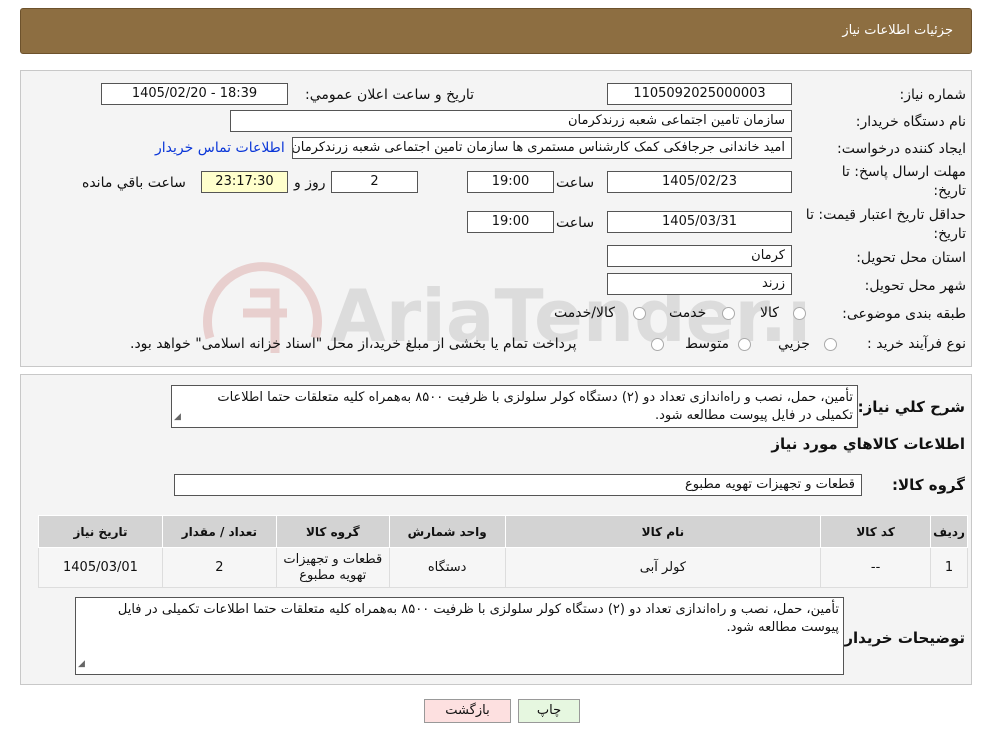  Describe the element at coordinates (657, 344) in the screenshot. I see `process-radio-treasury` at that location.